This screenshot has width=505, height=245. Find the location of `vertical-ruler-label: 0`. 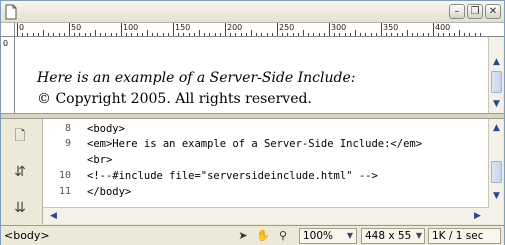

vertical-ruler-label: 0 is located at coordinates (6, 43).